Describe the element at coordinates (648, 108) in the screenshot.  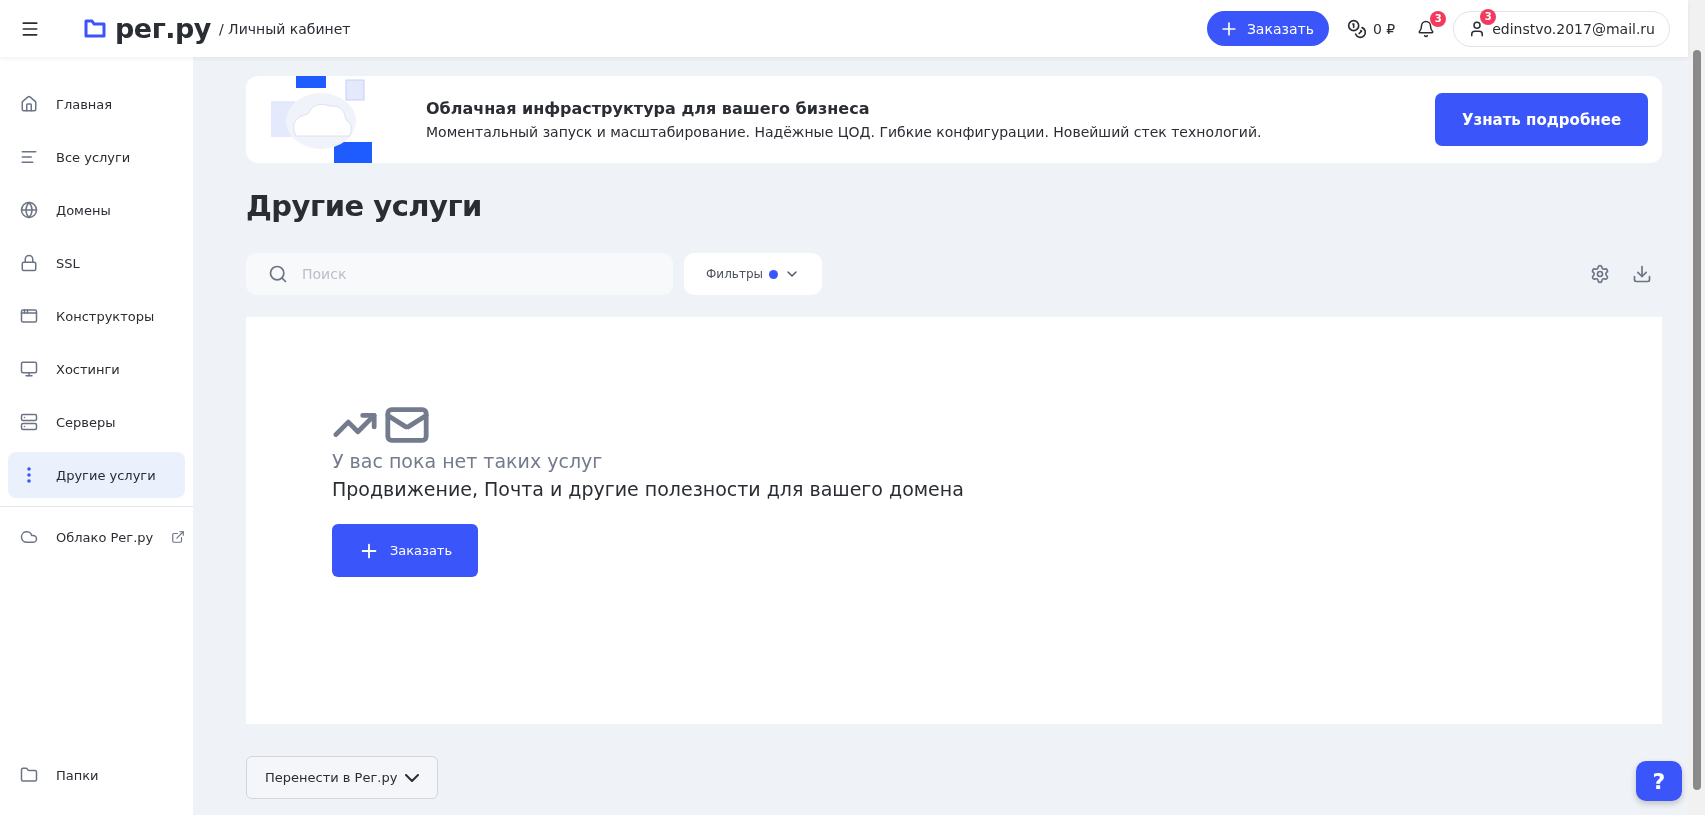
I see `banner-title: Облачная инфраструктура для вашего бизнеса` at that location.